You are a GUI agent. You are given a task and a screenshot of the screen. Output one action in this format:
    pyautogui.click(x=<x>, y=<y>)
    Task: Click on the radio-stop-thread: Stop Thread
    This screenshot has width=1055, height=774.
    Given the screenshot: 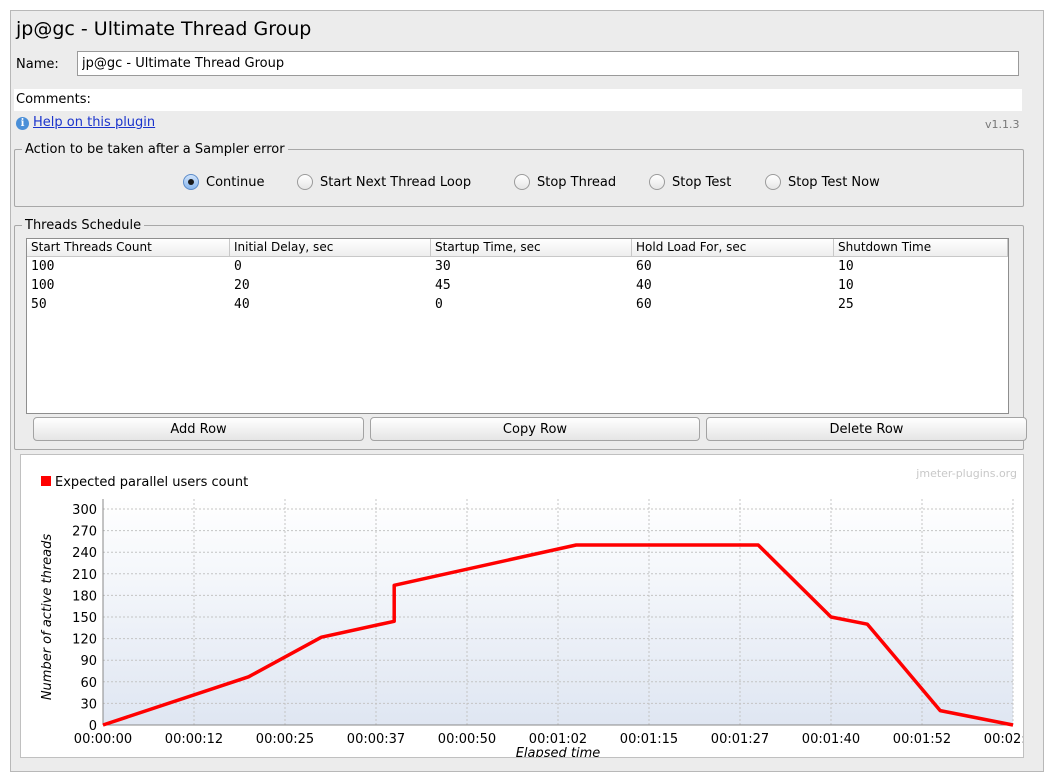 What is the action you would take?
    pyautogui.click(x=565, y=182)
    